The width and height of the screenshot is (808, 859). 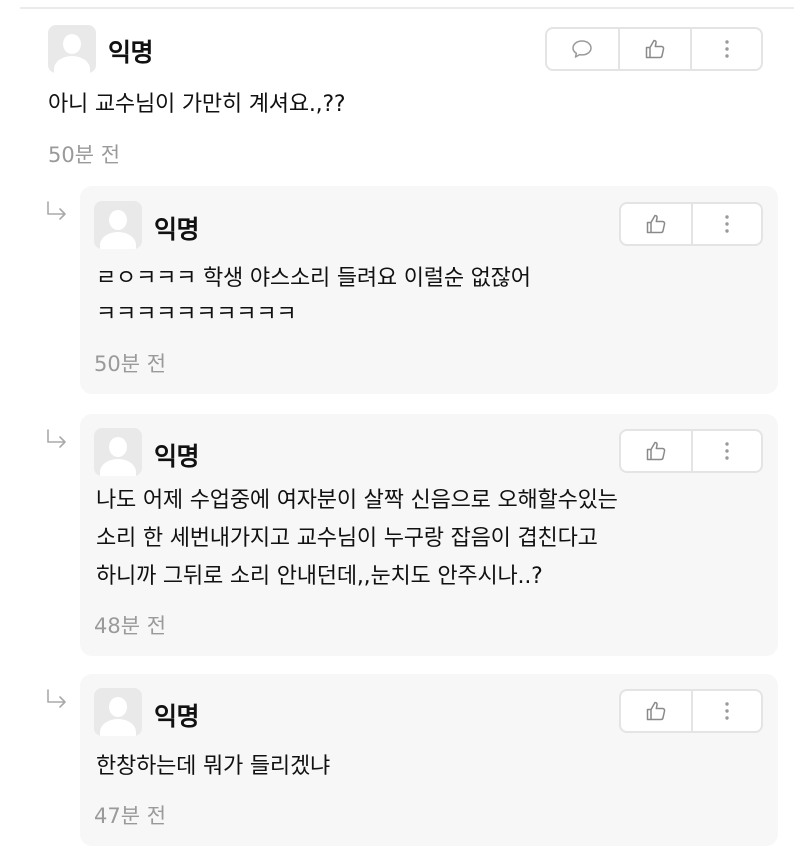 What do you see at coordinates (213, 766) in the screenshot?
I see `reply-text-line: 한창하는데 뭐가 들리겠냐` at bounding box center [213, 766].